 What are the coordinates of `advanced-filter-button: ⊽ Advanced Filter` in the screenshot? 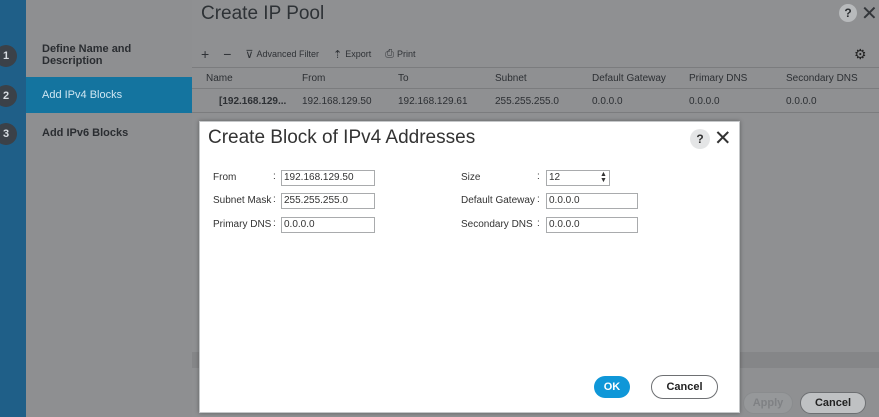 It's located at (282, 54).